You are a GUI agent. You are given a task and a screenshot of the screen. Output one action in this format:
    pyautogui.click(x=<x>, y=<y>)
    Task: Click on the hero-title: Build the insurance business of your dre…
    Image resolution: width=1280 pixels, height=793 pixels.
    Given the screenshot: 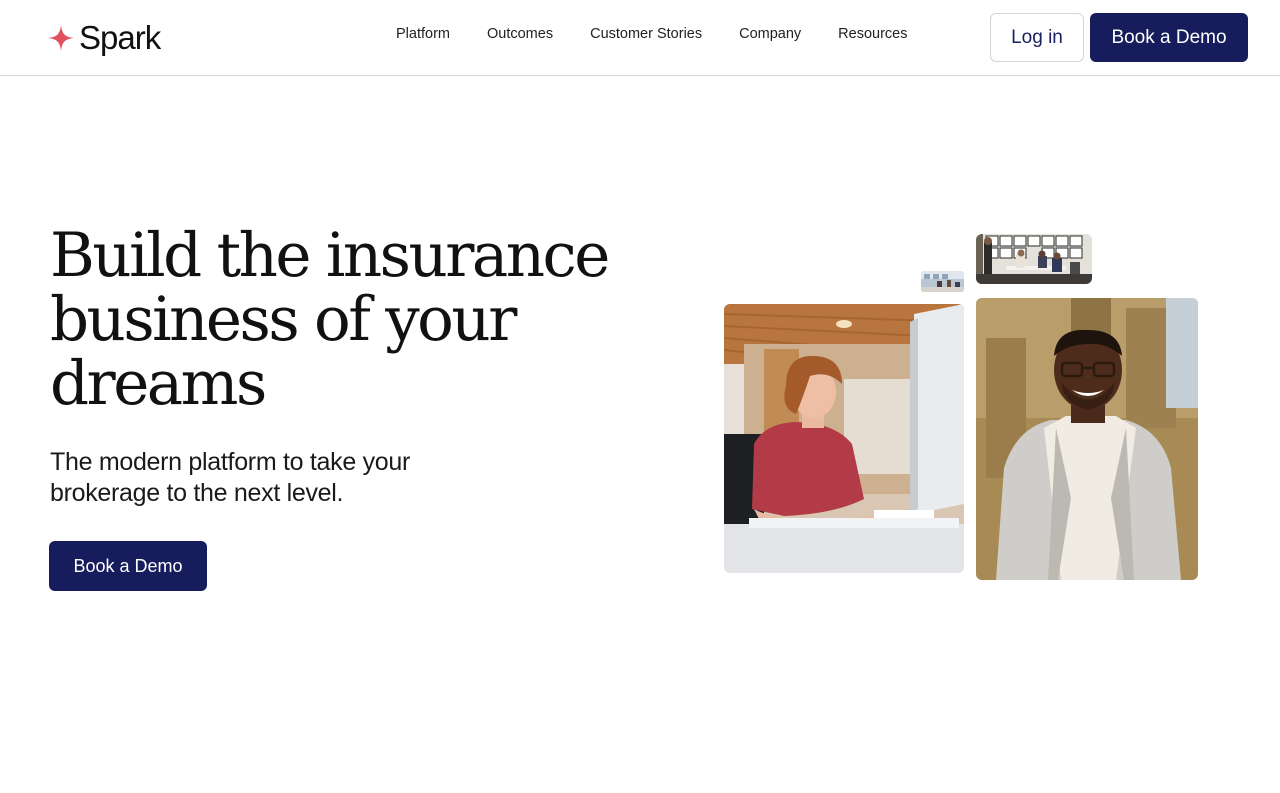 What is the action you would take?
    pyautogui.click(x=330, y=319)
    